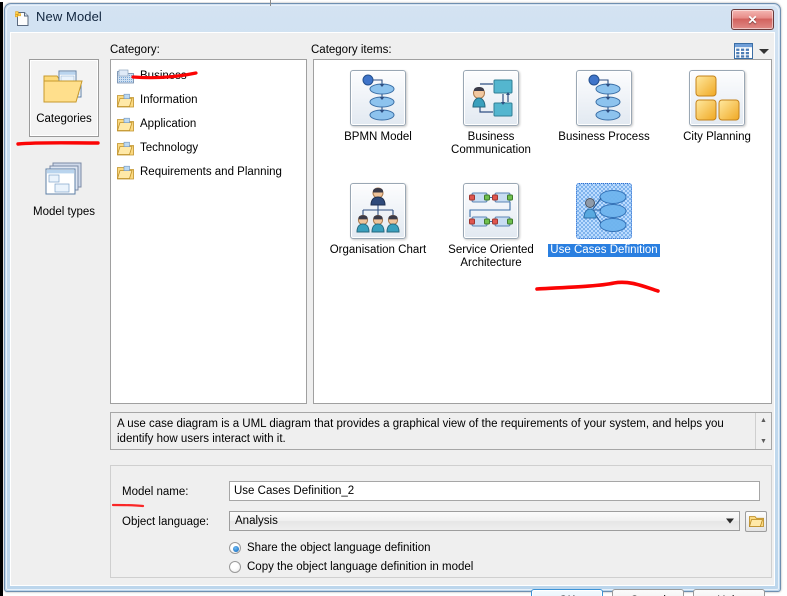  I want to click on category-item-requirements-label: Requirements and Planning, so click(211, 172).